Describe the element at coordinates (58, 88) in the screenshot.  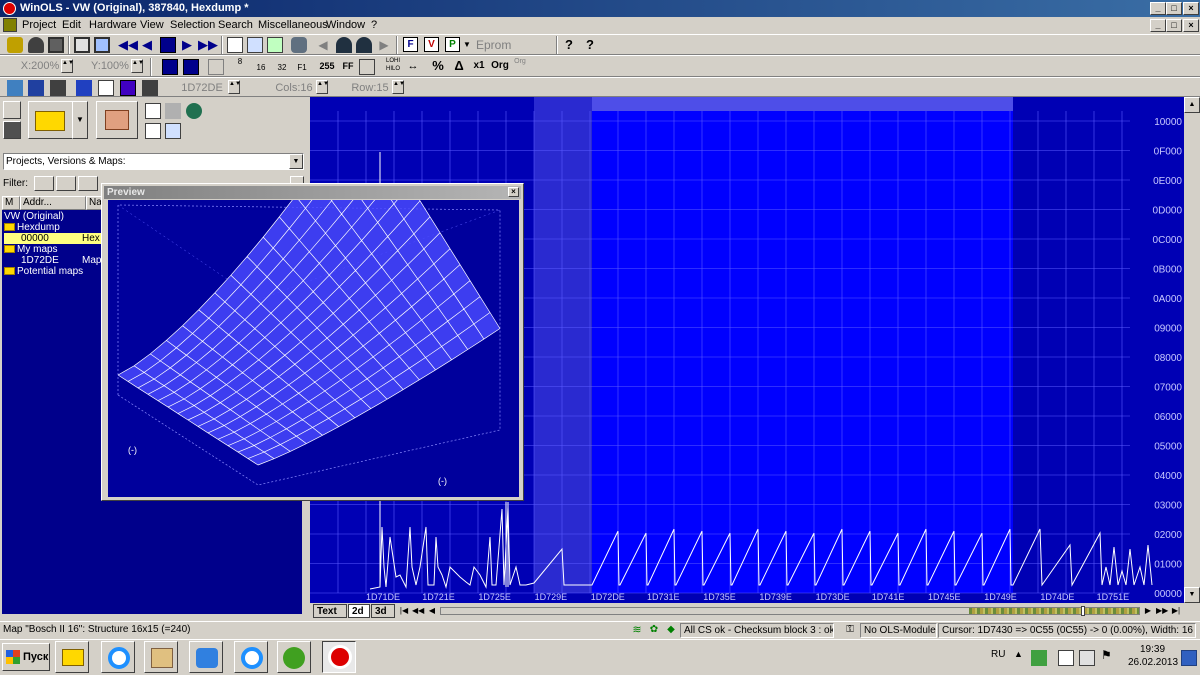
I see `map-nav2-icon` at that location.